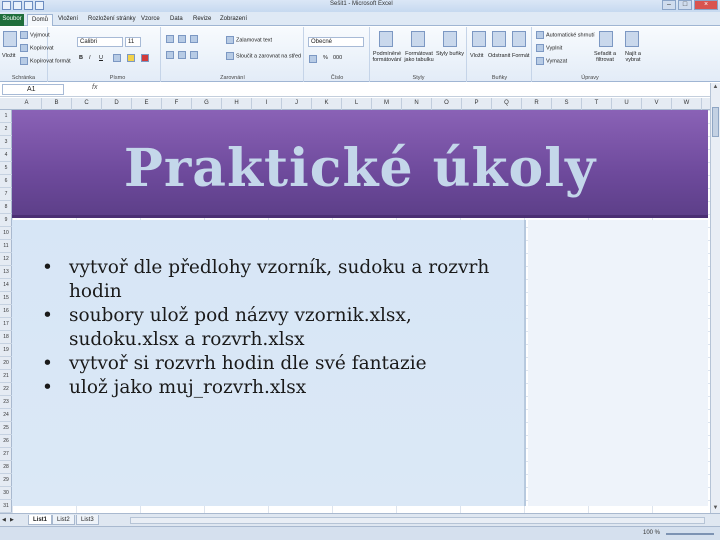 The height and width of the screenshot is (540, 720). I want to click on name-box: A1, so click(33, 89).